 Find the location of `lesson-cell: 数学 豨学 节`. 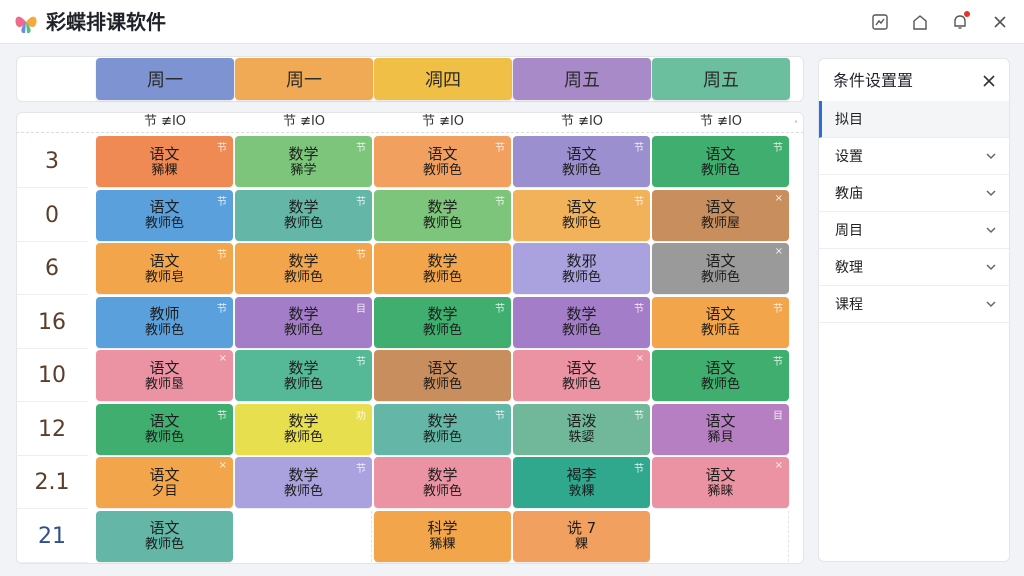

lesson-cell: 数学 豨学 节 is located at coordinates (303, 161).